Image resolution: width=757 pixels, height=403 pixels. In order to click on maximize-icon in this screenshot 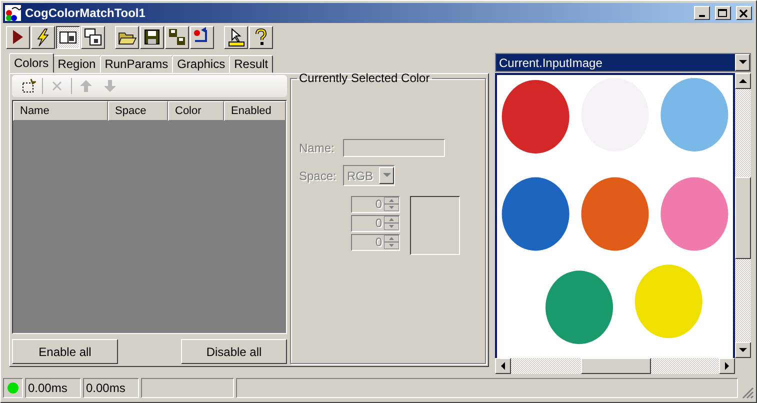, I will do `click(723, 13)`.